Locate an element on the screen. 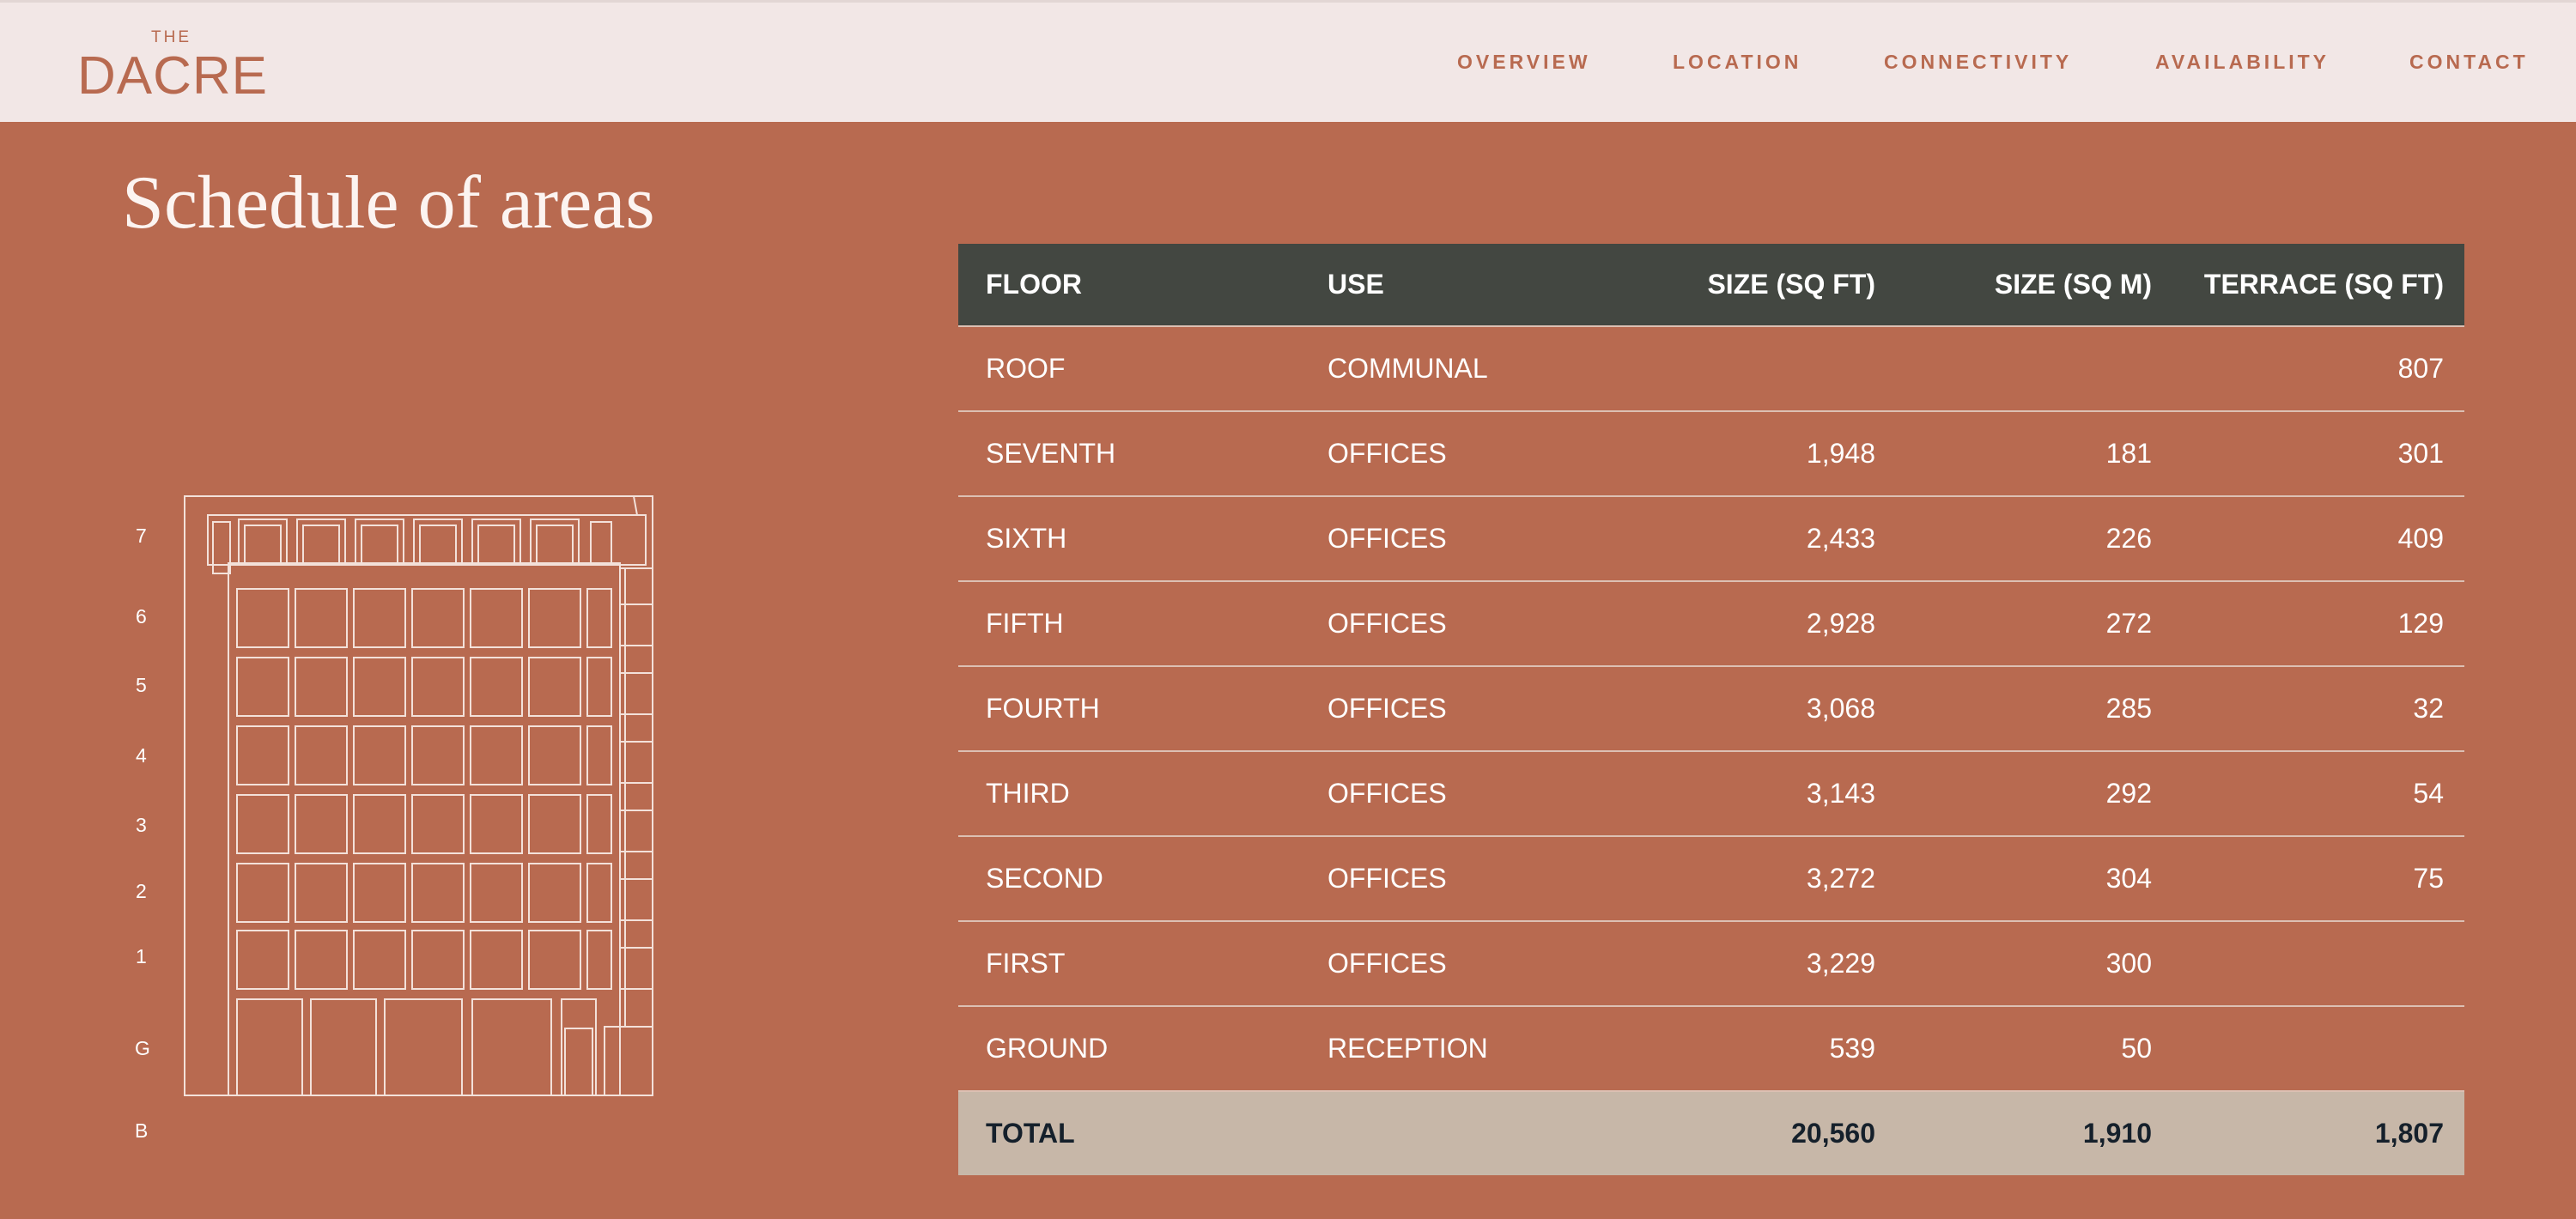  cell-terrace: 807 is located at coordinates (2318, 368).